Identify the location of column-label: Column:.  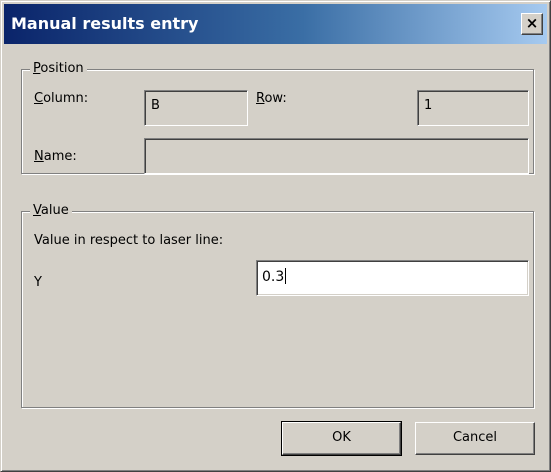
(61, 98).